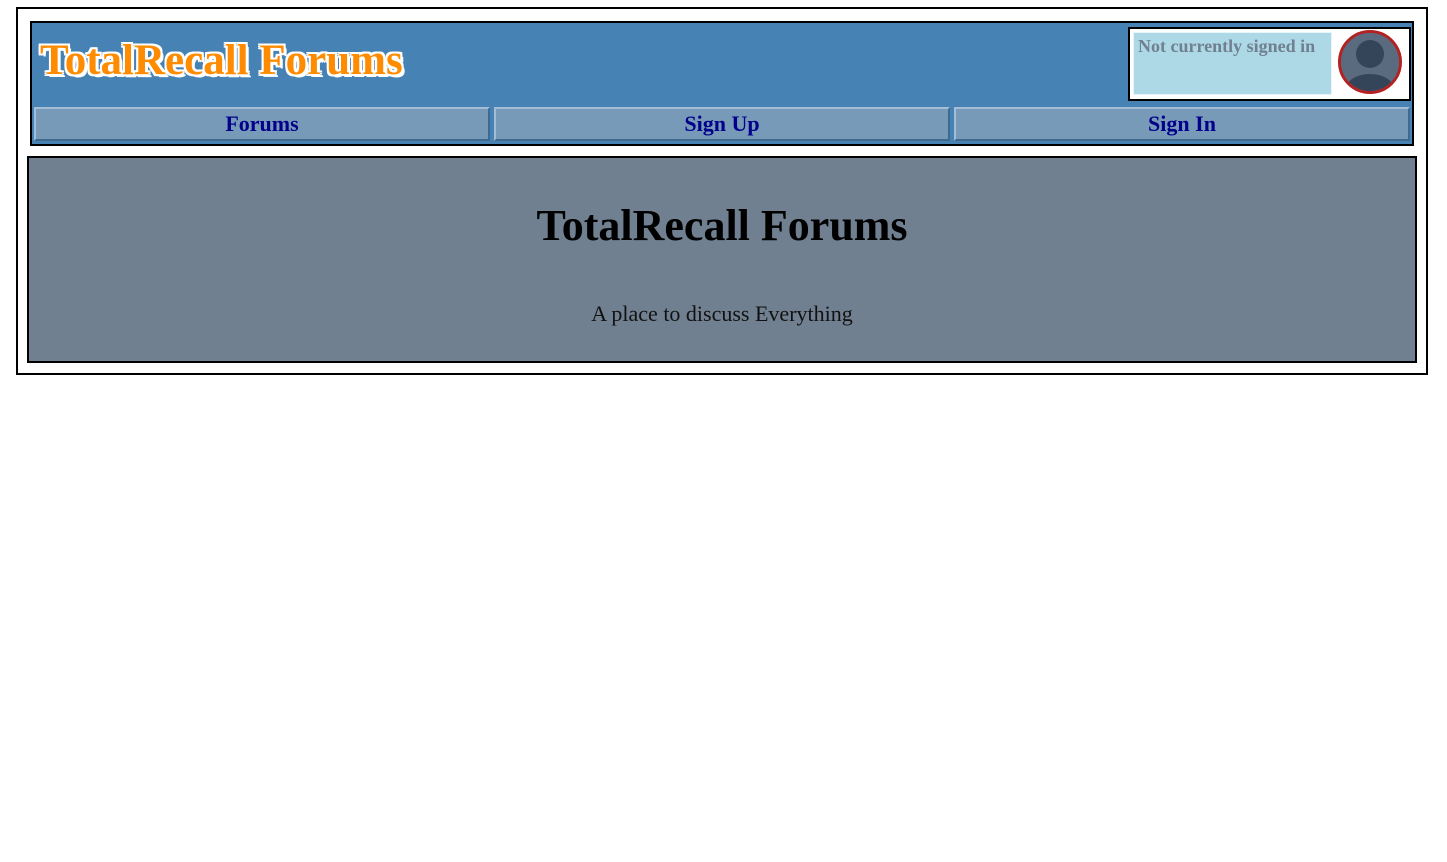 The image size is (1447, 862). I want to click on banner-tagline: A place to discuss Everything, so click(722, 313).